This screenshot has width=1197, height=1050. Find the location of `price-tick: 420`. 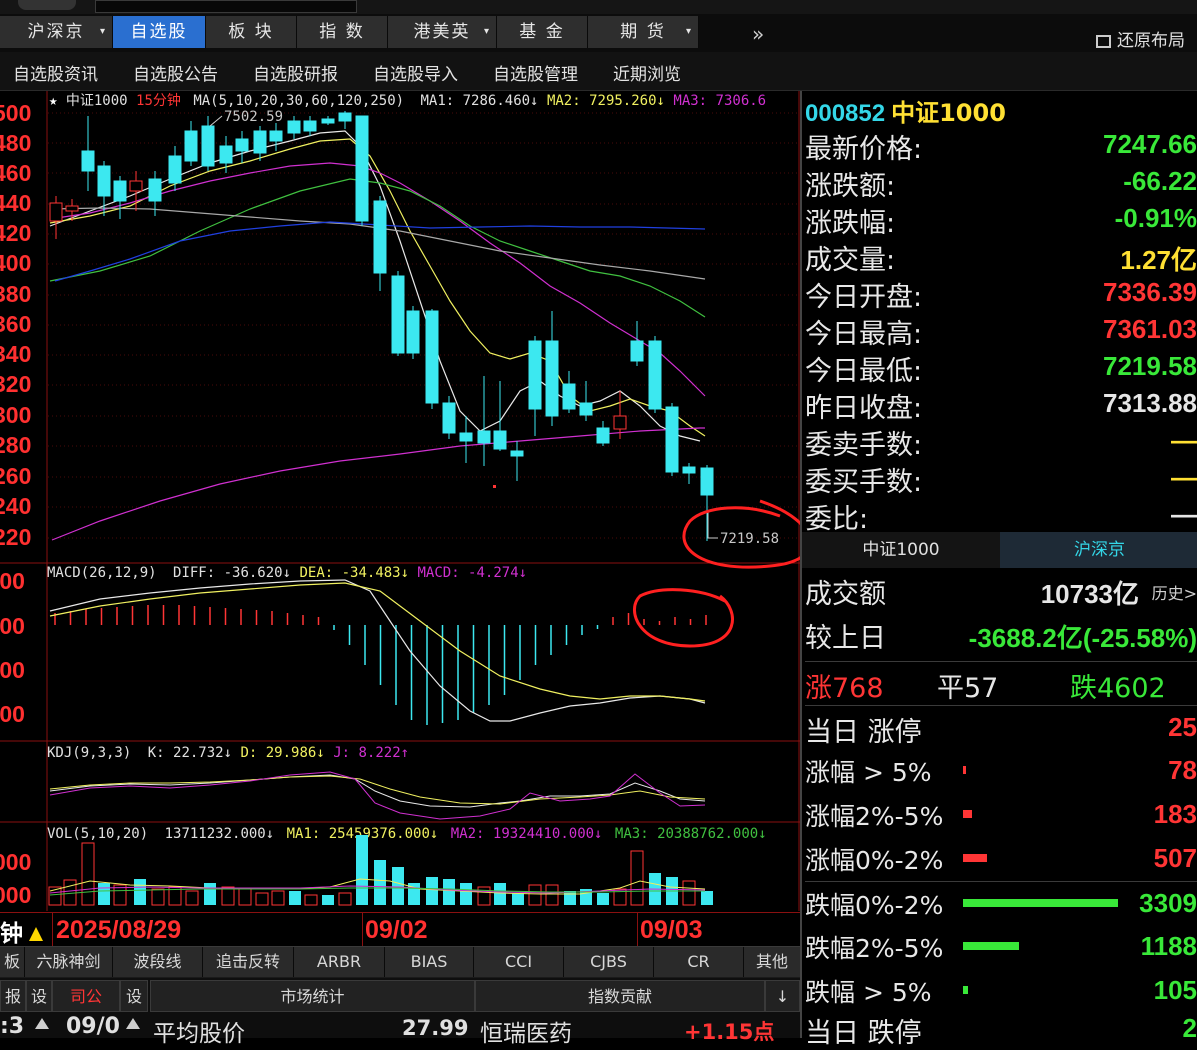

price-tick: 420 is located at coordinates (15, 233).